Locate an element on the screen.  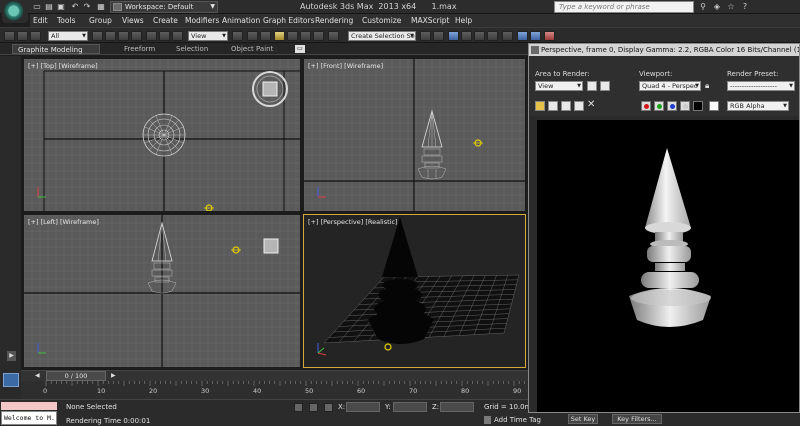
viewport-perspective: [+] [Perspective] [Realistic] is located at coordinates (414, 291).